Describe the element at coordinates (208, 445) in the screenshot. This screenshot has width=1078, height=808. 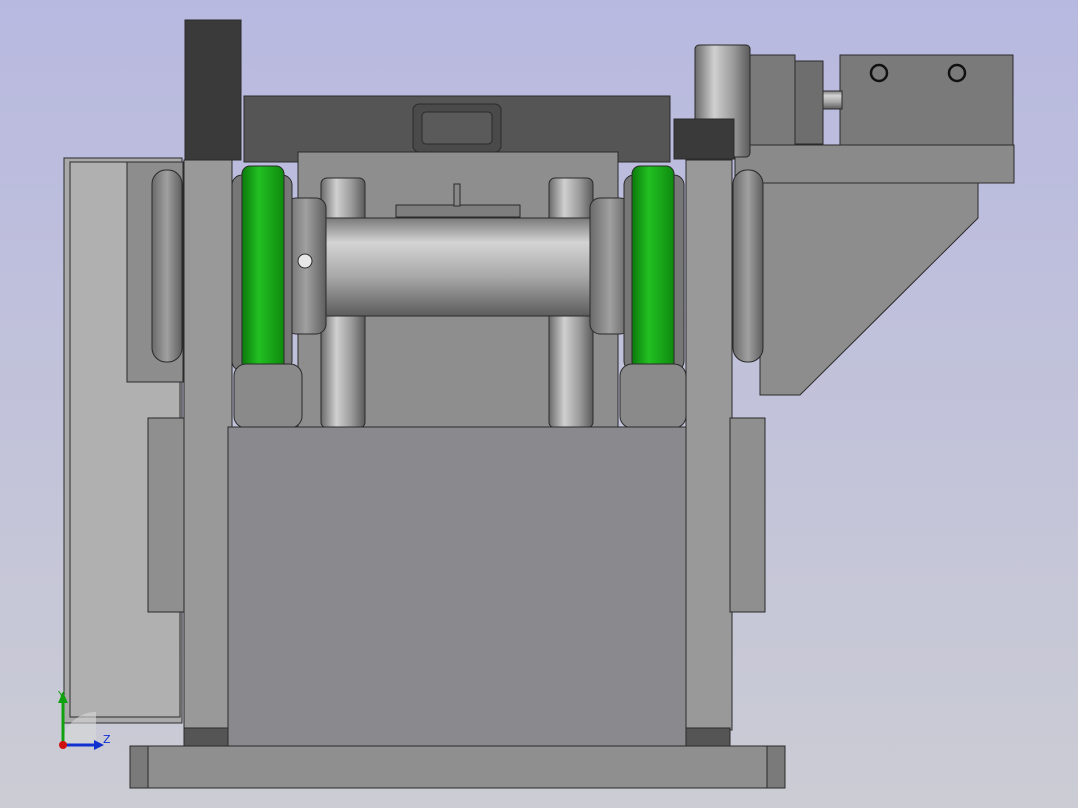
I see `left-frame-plate` at that location.